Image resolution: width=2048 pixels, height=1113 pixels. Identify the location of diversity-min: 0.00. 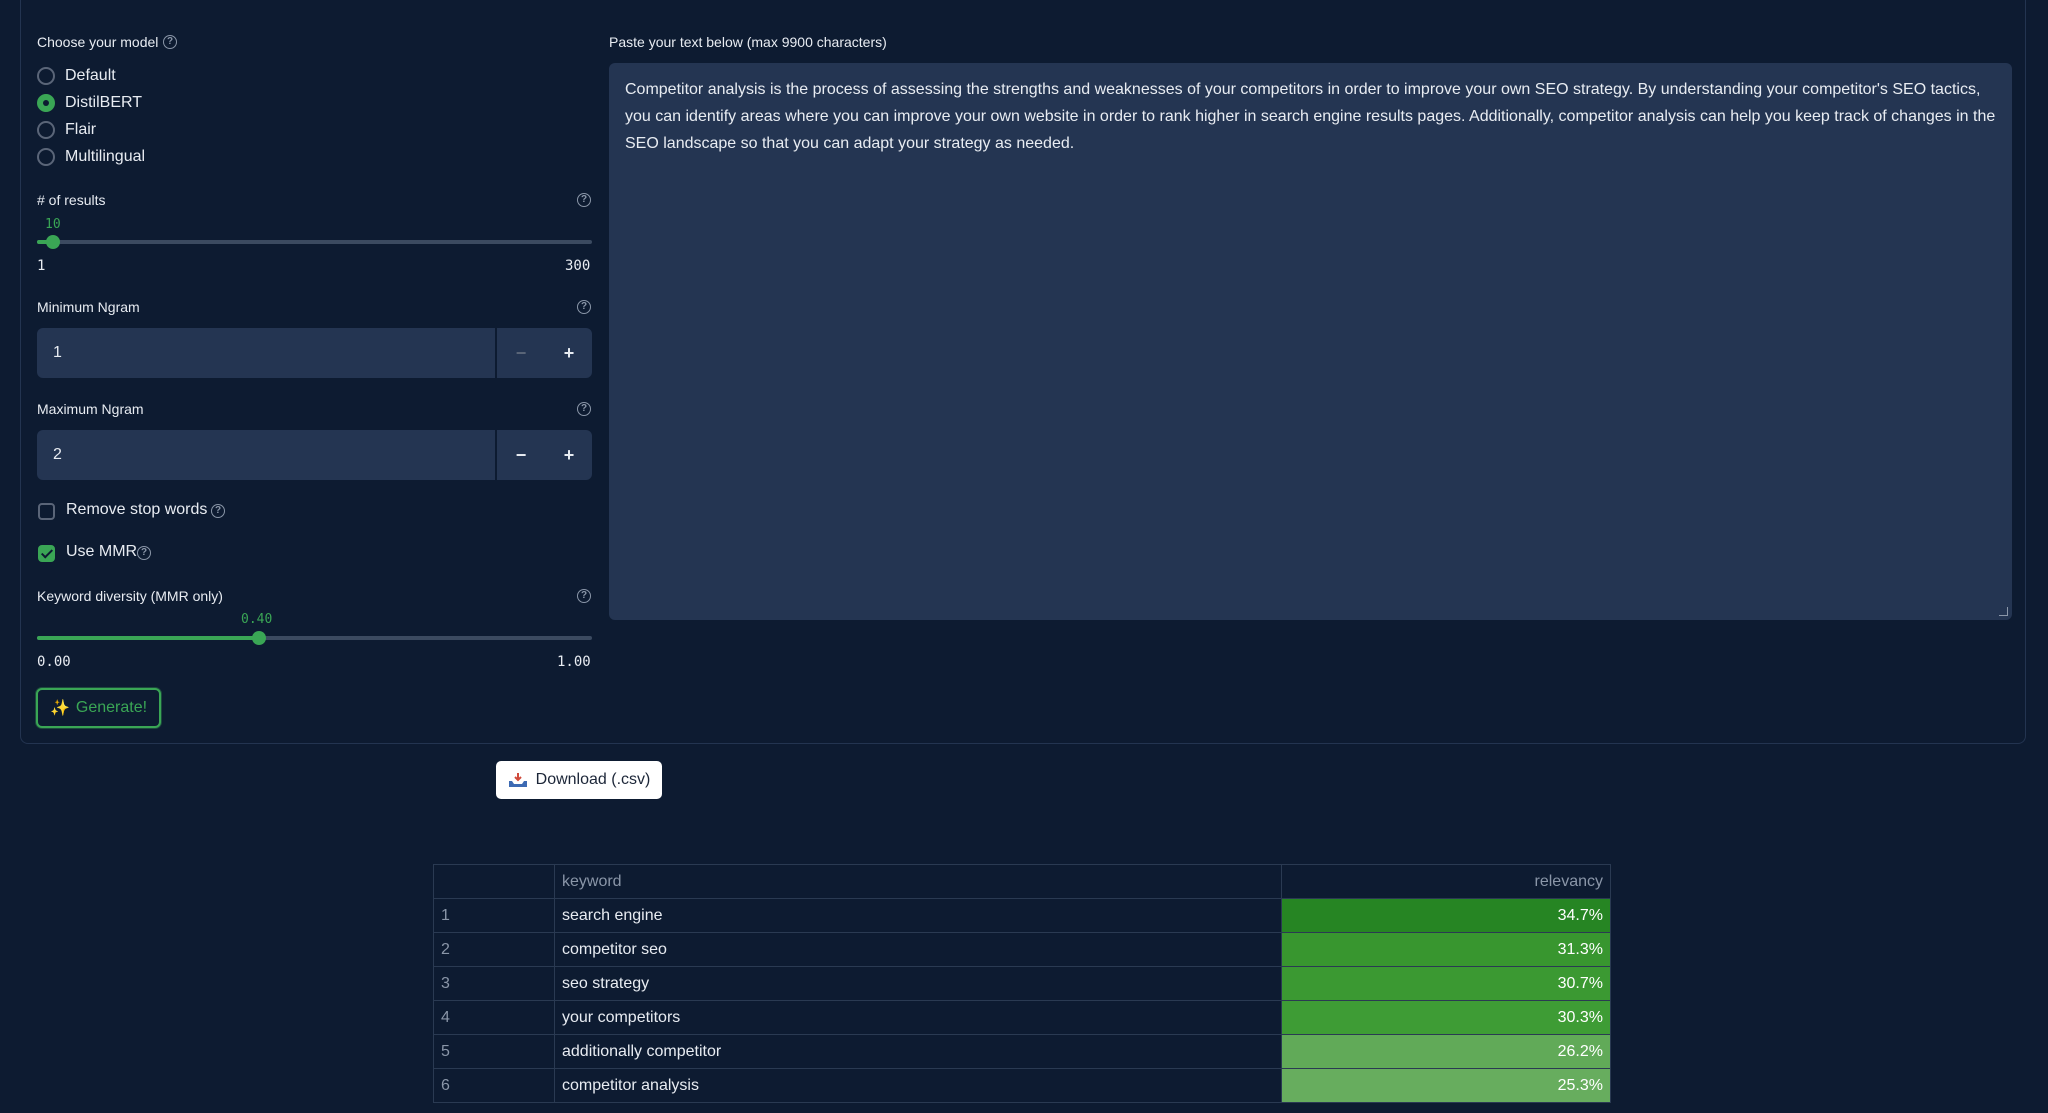
(54, 662).